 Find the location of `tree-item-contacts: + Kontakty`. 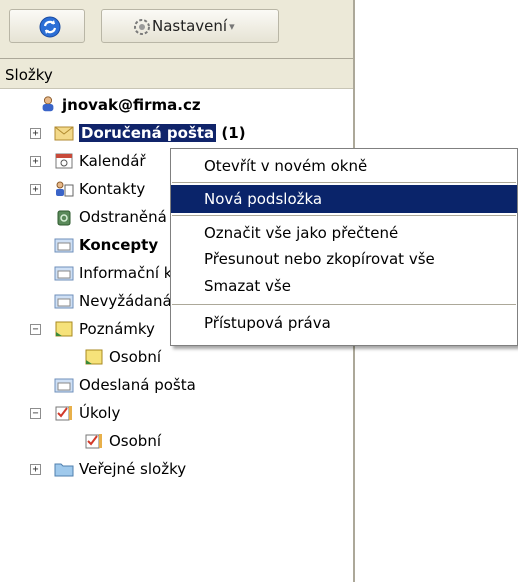

tree-item-contacts: + Kontakty is located at coordinates (85, 189).